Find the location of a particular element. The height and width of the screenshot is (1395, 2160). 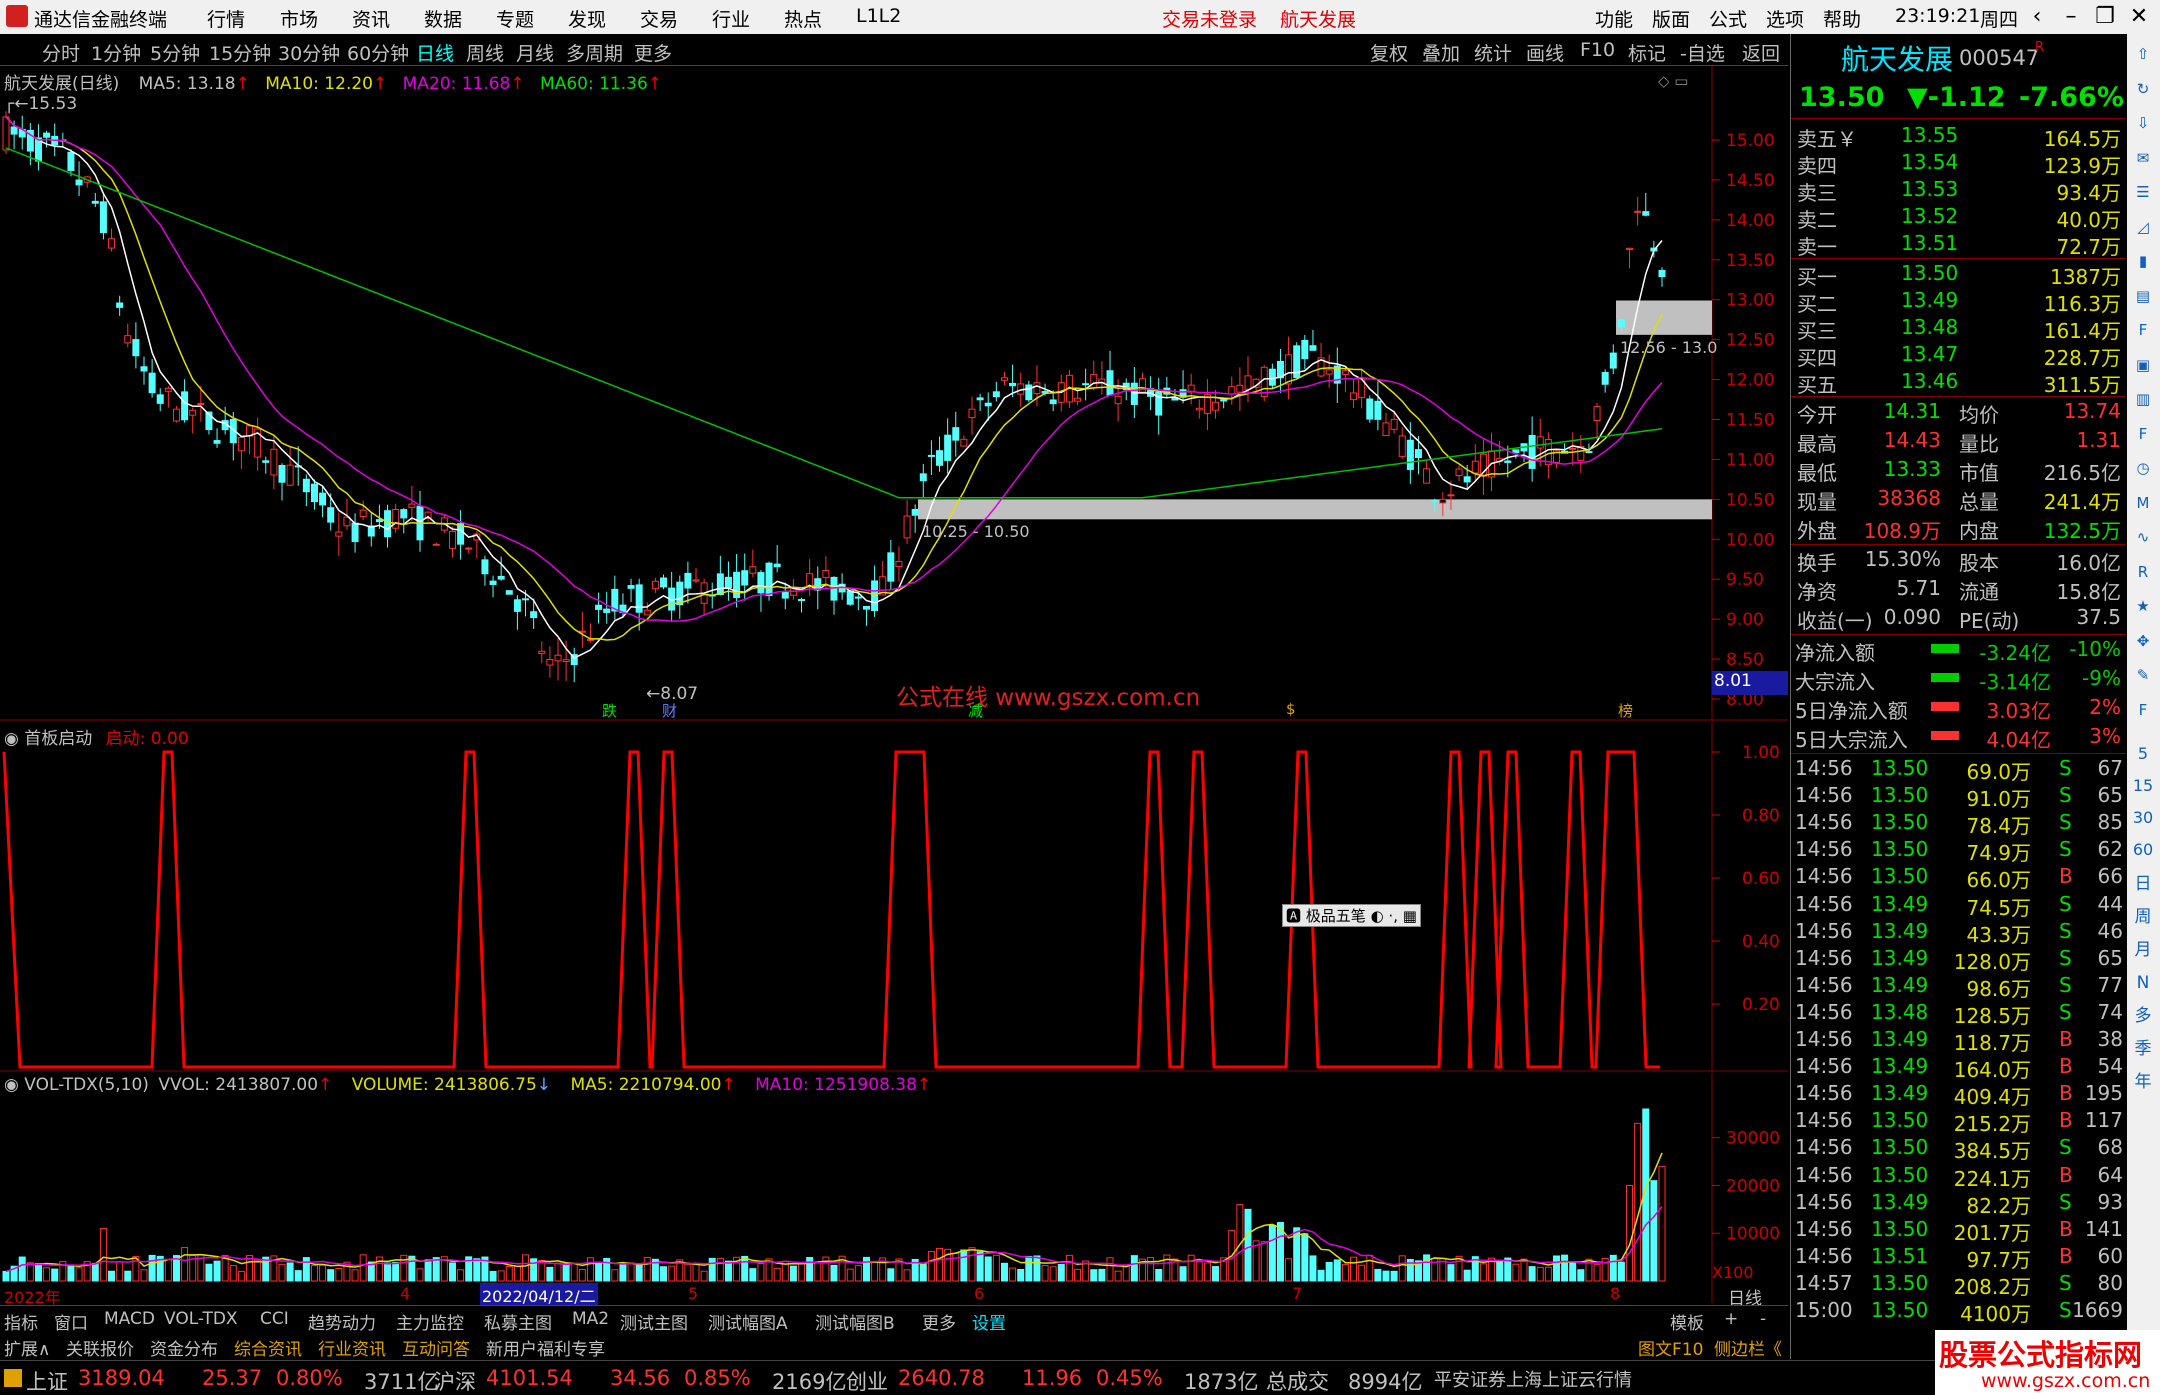

index-icon is located at coordinates (13, 1378).